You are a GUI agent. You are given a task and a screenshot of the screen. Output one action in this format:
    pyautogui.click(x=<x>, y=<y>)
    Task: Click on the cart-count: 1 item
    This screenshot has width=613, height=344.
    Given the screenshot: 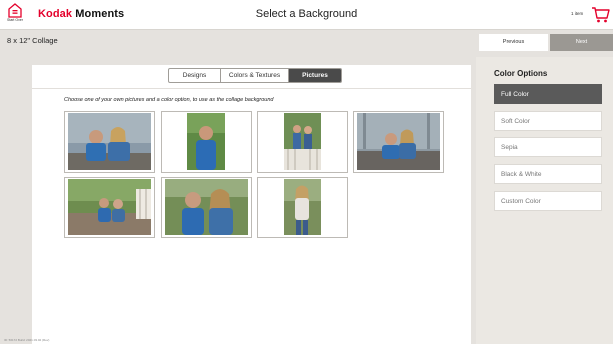 What is the action you would take?
    pyautogui.click(x=577, y=13)
    